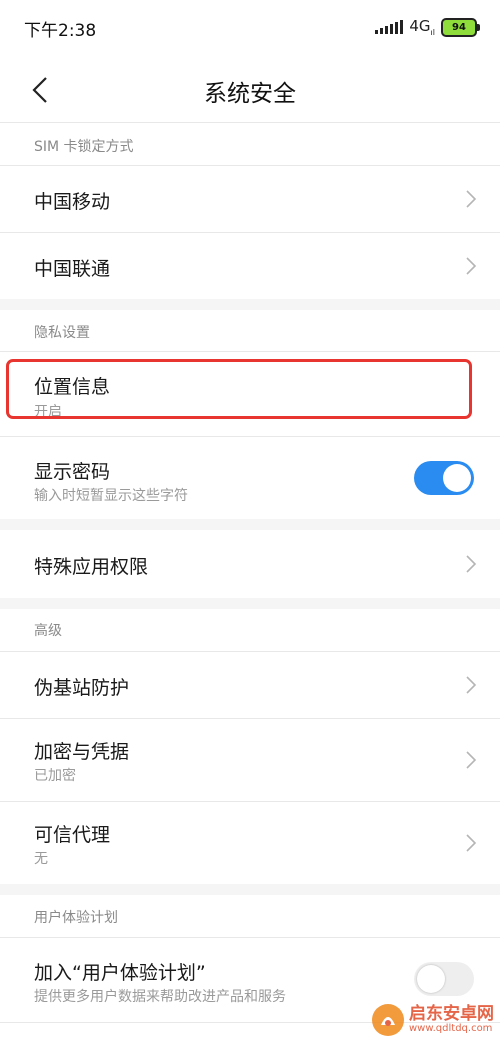 Image resolution: width=500 pixels, height=1041 pixels. I want to click on signal-icon, so click(389, 27).